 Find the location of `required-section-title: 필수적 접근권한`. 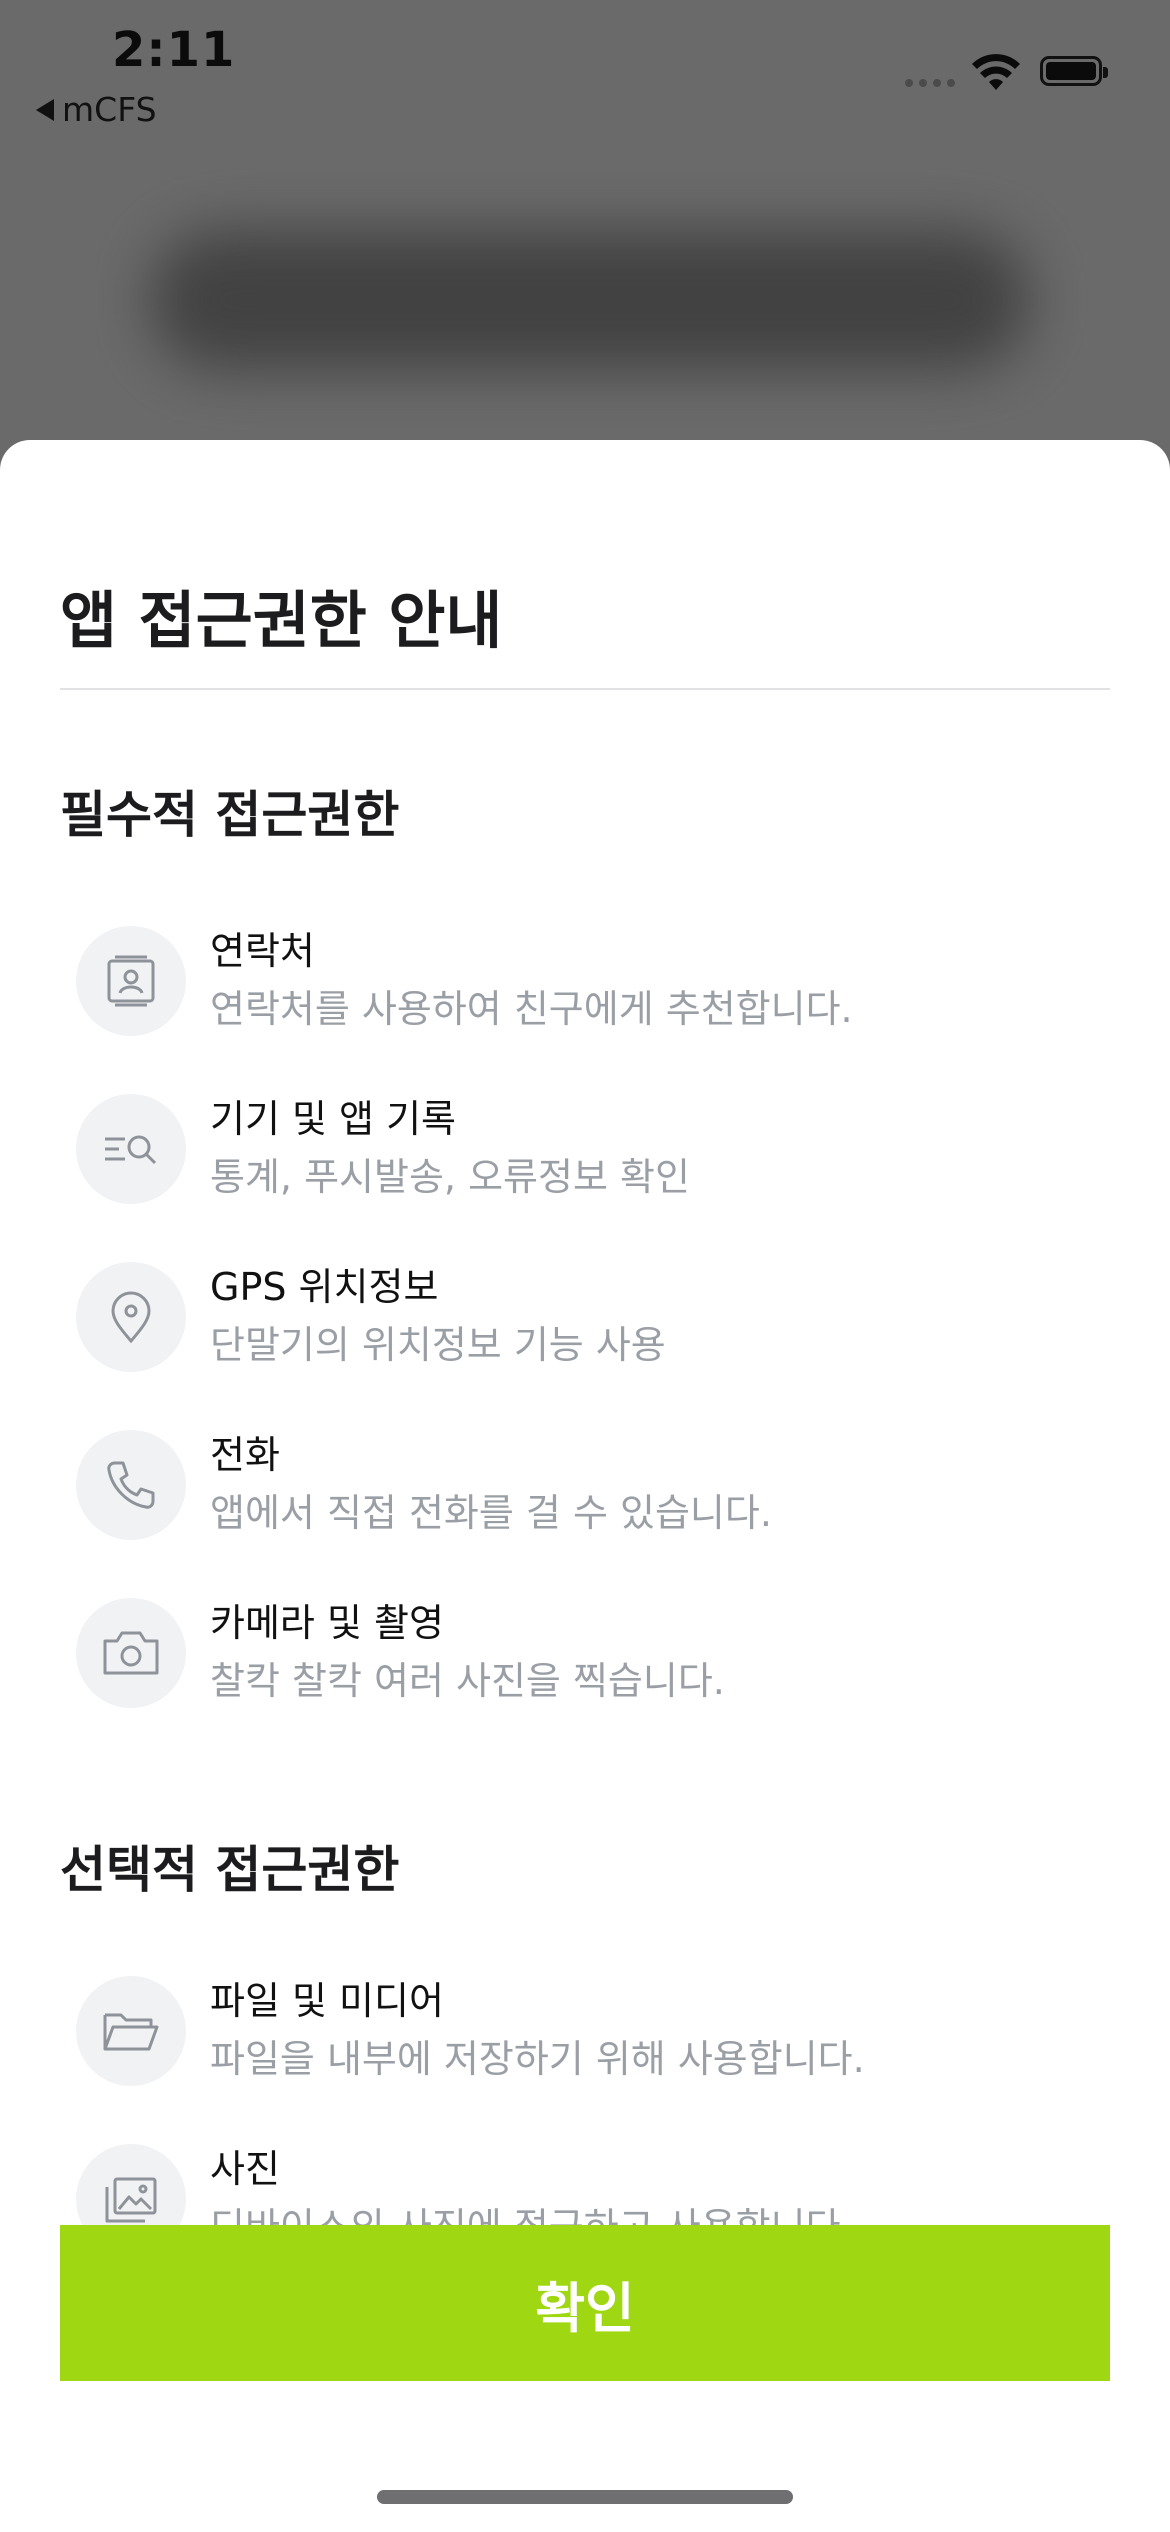

required-section-title: 필수적 접근권한 is located at coordinates (230, 815).